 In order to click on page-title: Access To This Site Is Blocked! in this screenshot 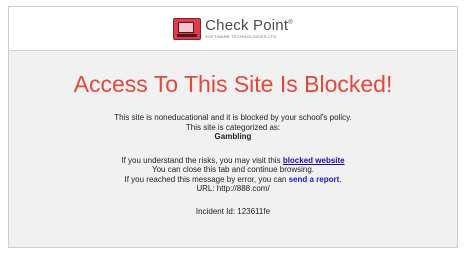, I will do `click(233, 84)`.